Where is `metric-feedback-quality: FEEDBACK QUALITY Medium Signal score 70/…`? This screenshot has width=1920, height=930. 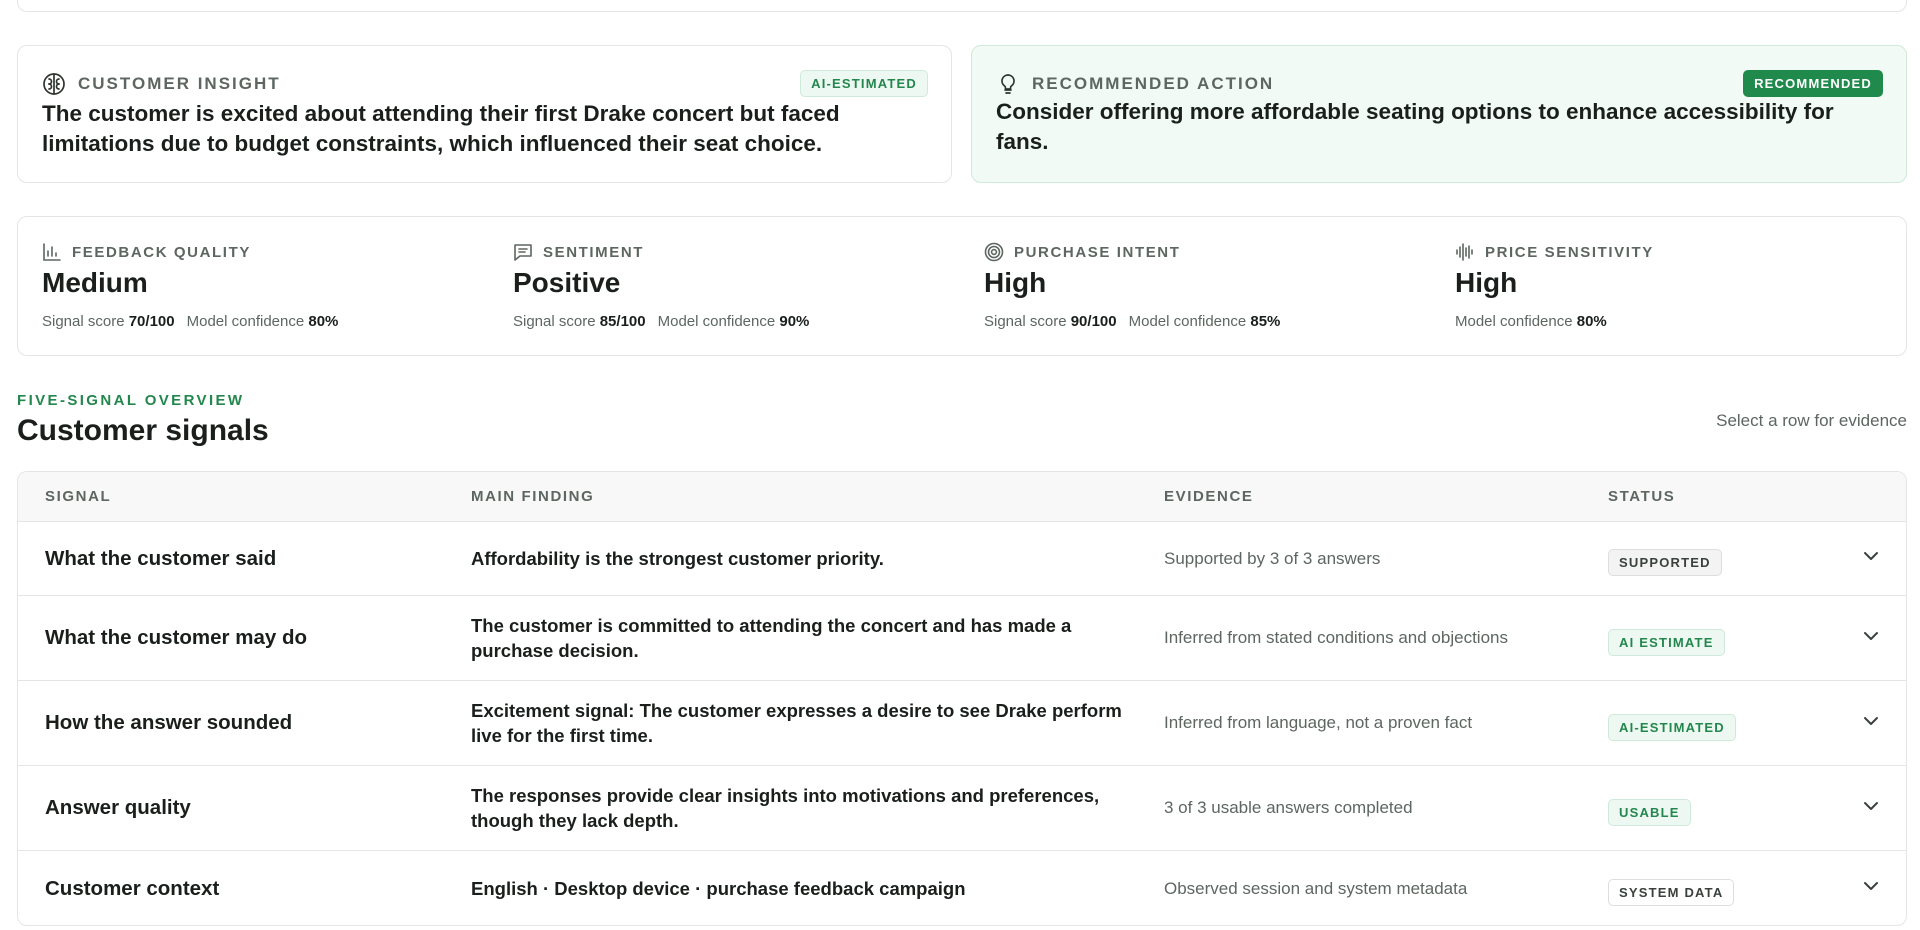
metric-feedback-quality: FEEDBACK QUALITY Medium Signal score 70/… is located at coordinates (253, 287).